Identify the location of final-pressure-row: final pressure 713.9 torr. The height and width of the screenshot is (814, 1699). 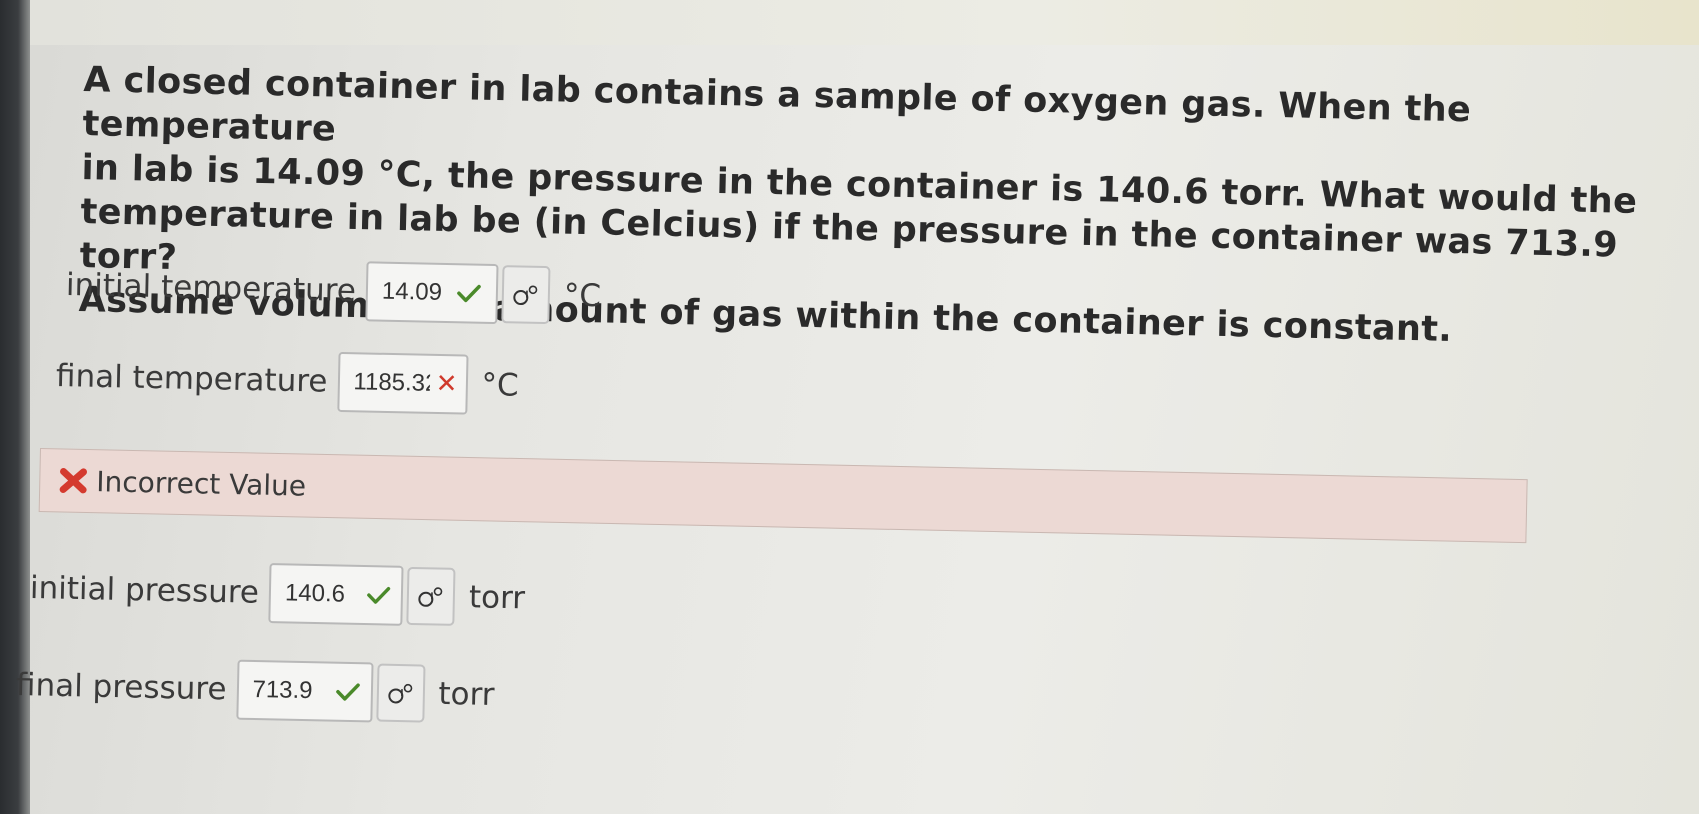
(255, 690).